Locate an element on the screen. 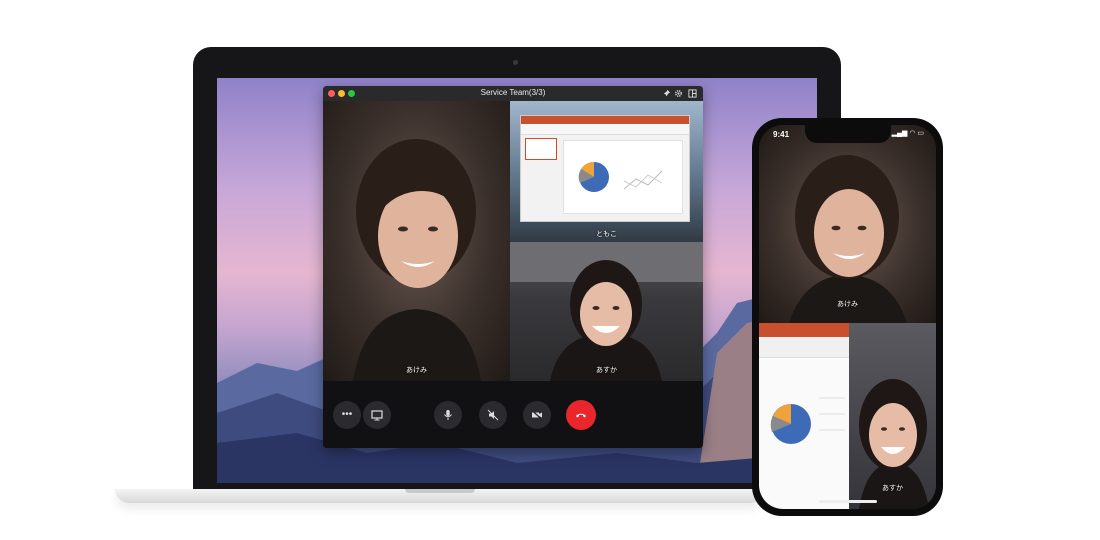 The height and width of the screenshot is (540, 1100). hang-up-icon is located at coordinates (581, 415).